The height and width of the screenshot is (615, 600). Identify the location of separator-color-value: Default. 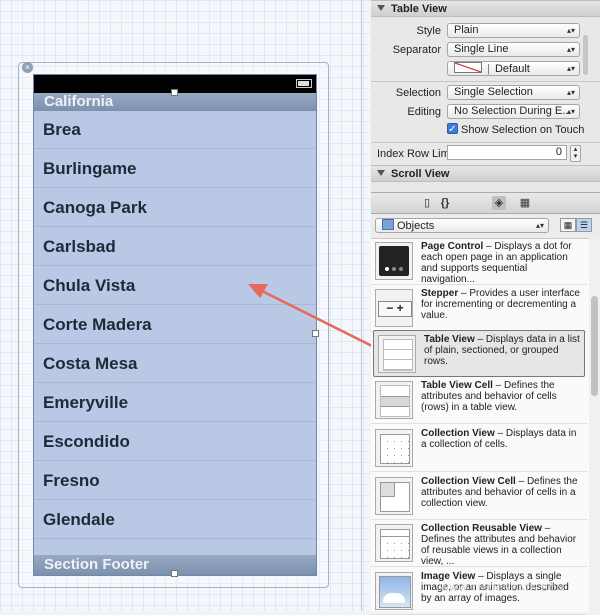
(512, 69).